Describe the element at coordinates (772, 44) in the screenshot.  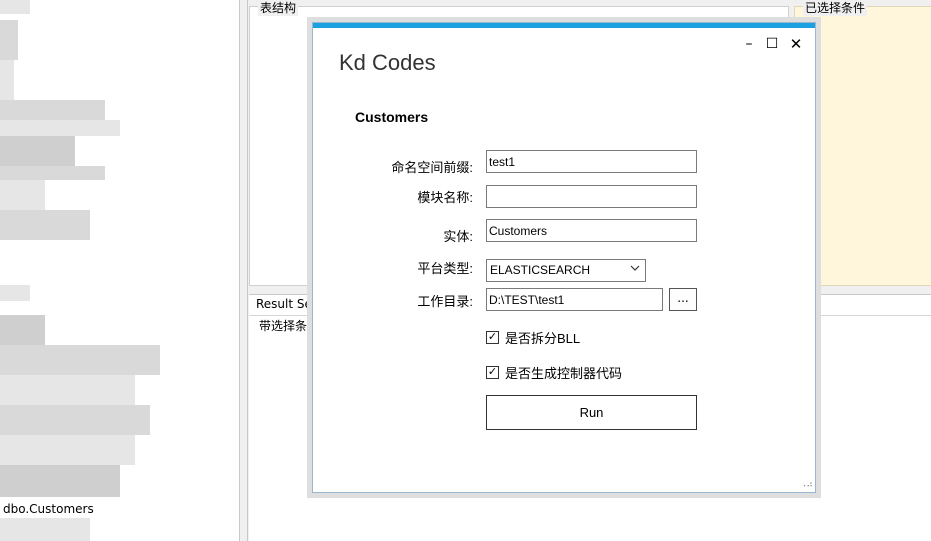
I see `maximize-icon: ☐` at that location.